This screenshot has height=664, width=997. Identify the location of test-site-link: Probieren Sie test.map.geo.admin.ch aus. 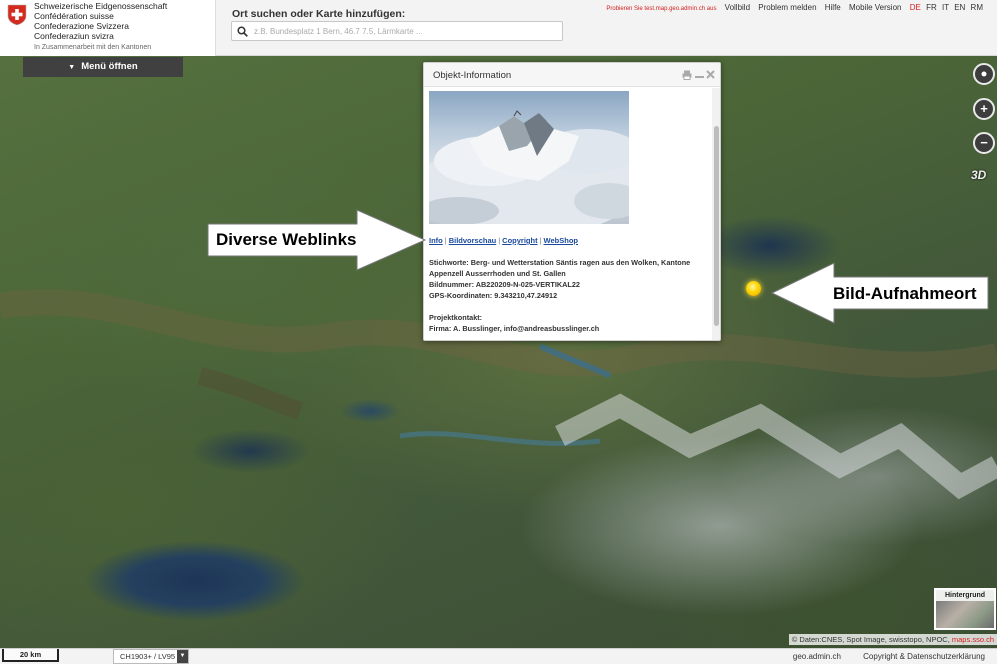
(661, 9).